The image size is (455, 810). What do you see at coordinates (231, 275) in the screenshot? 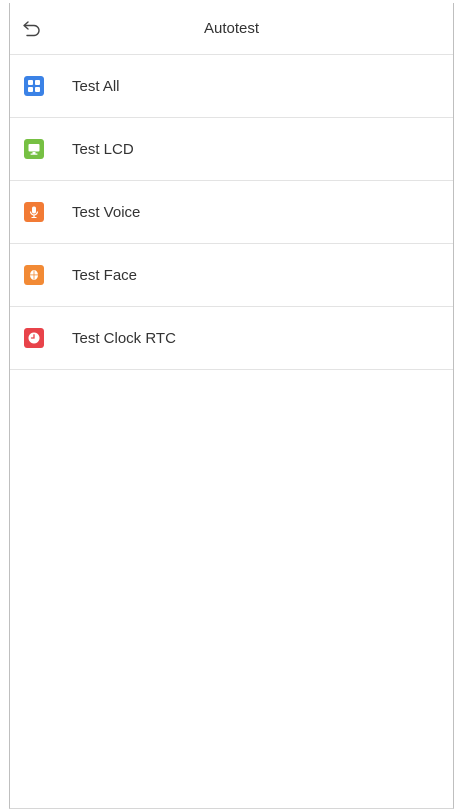
I see `list-item-test-face: Test Face` at bounding box center [231, 275].